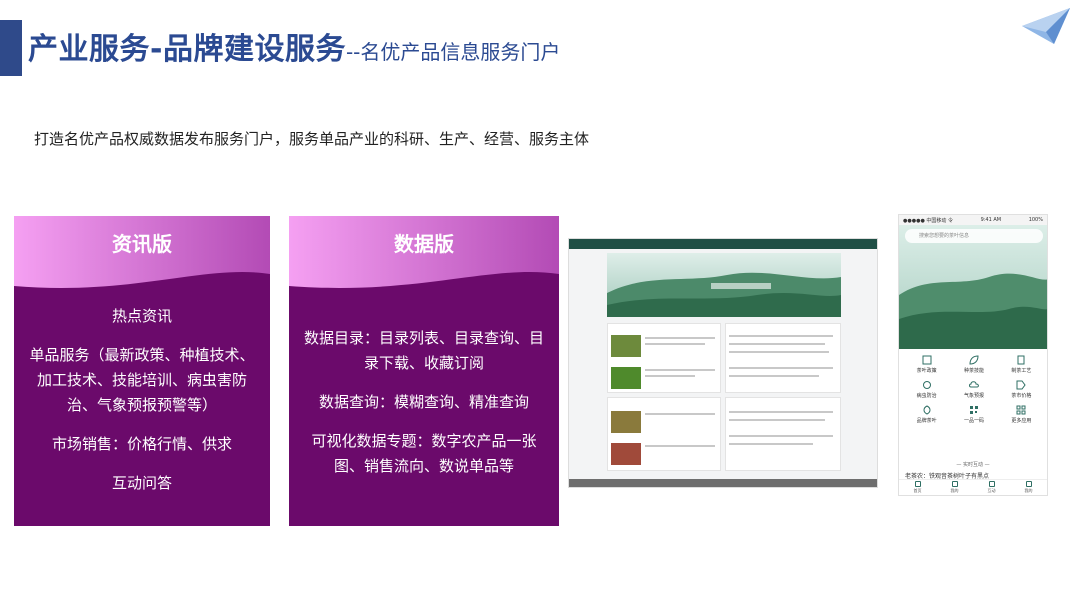 The image size is (1080, 608). I want to click on tab-home: 首页, so click(918, 487).